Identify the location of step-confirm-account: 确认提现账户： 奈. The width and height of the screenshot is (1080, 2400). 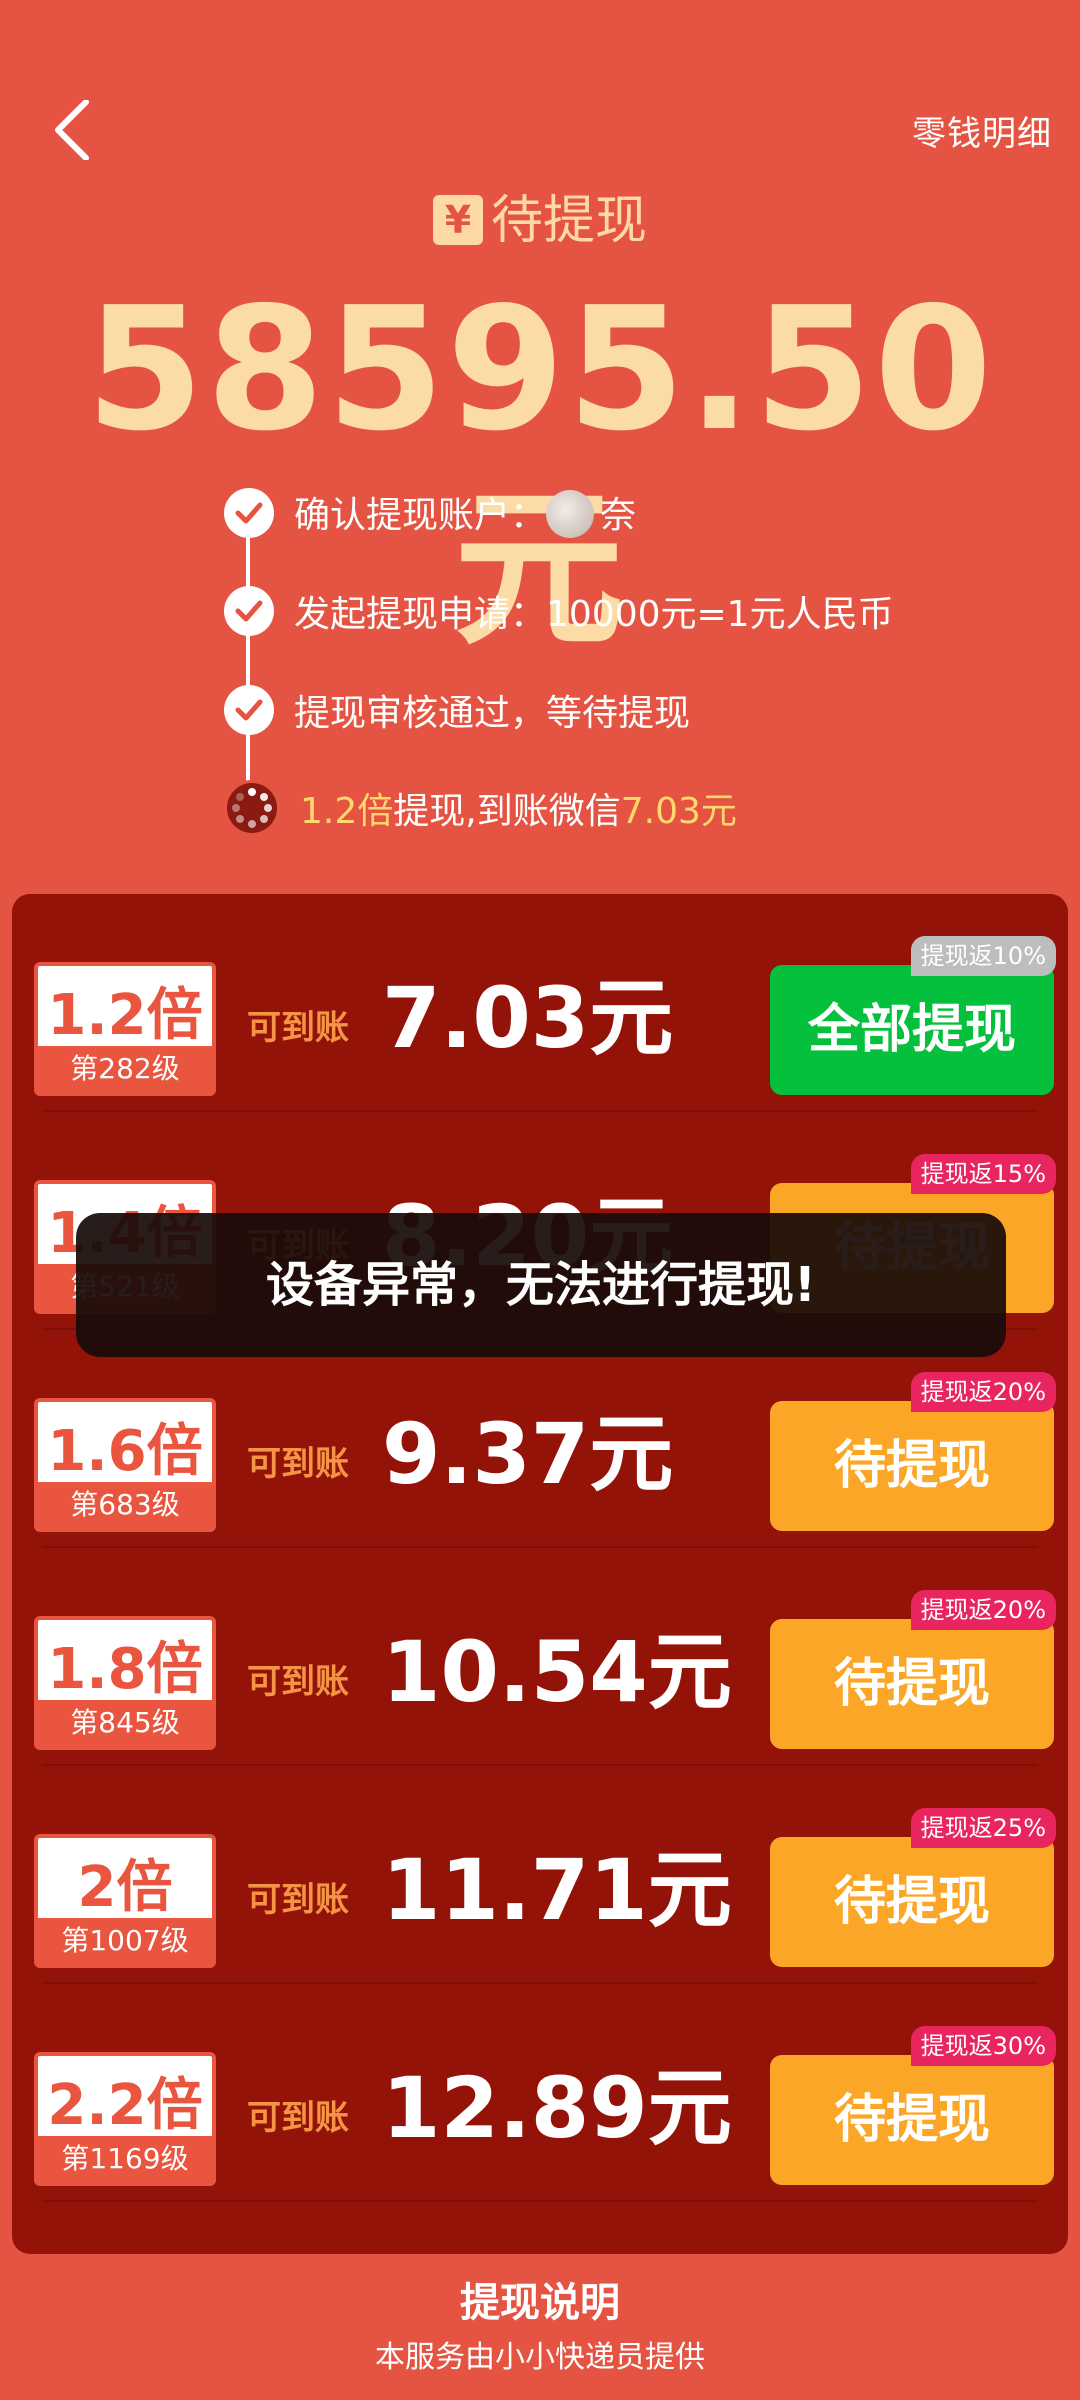
(430, 513).